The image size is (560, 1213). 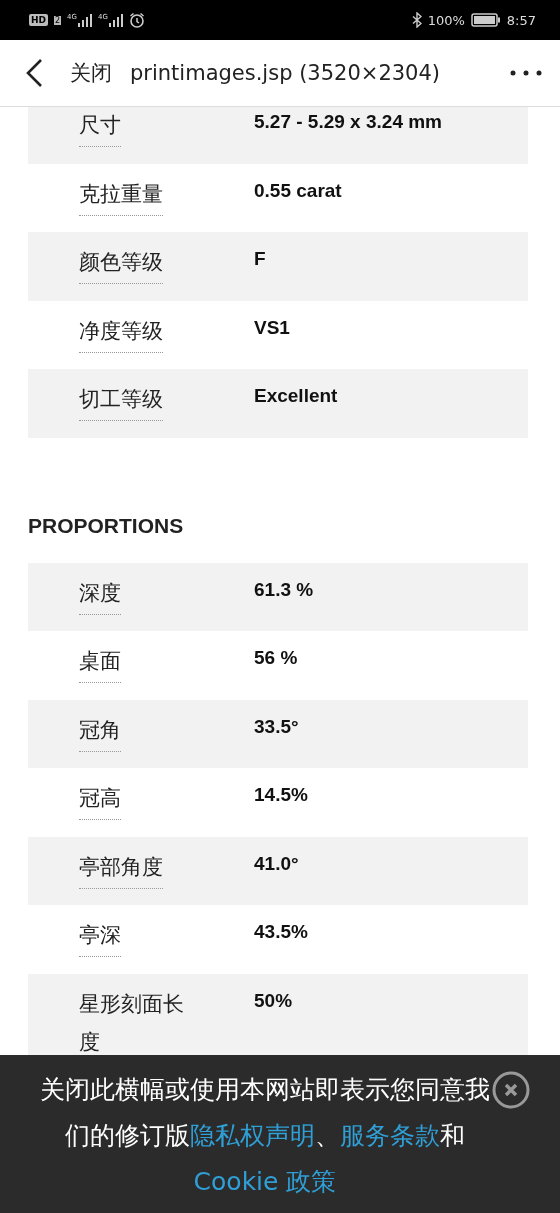 What do you see at coordinates (272, 327) in the screenshot?
I see `row-value: VS1` at bounding box center [272, 327].